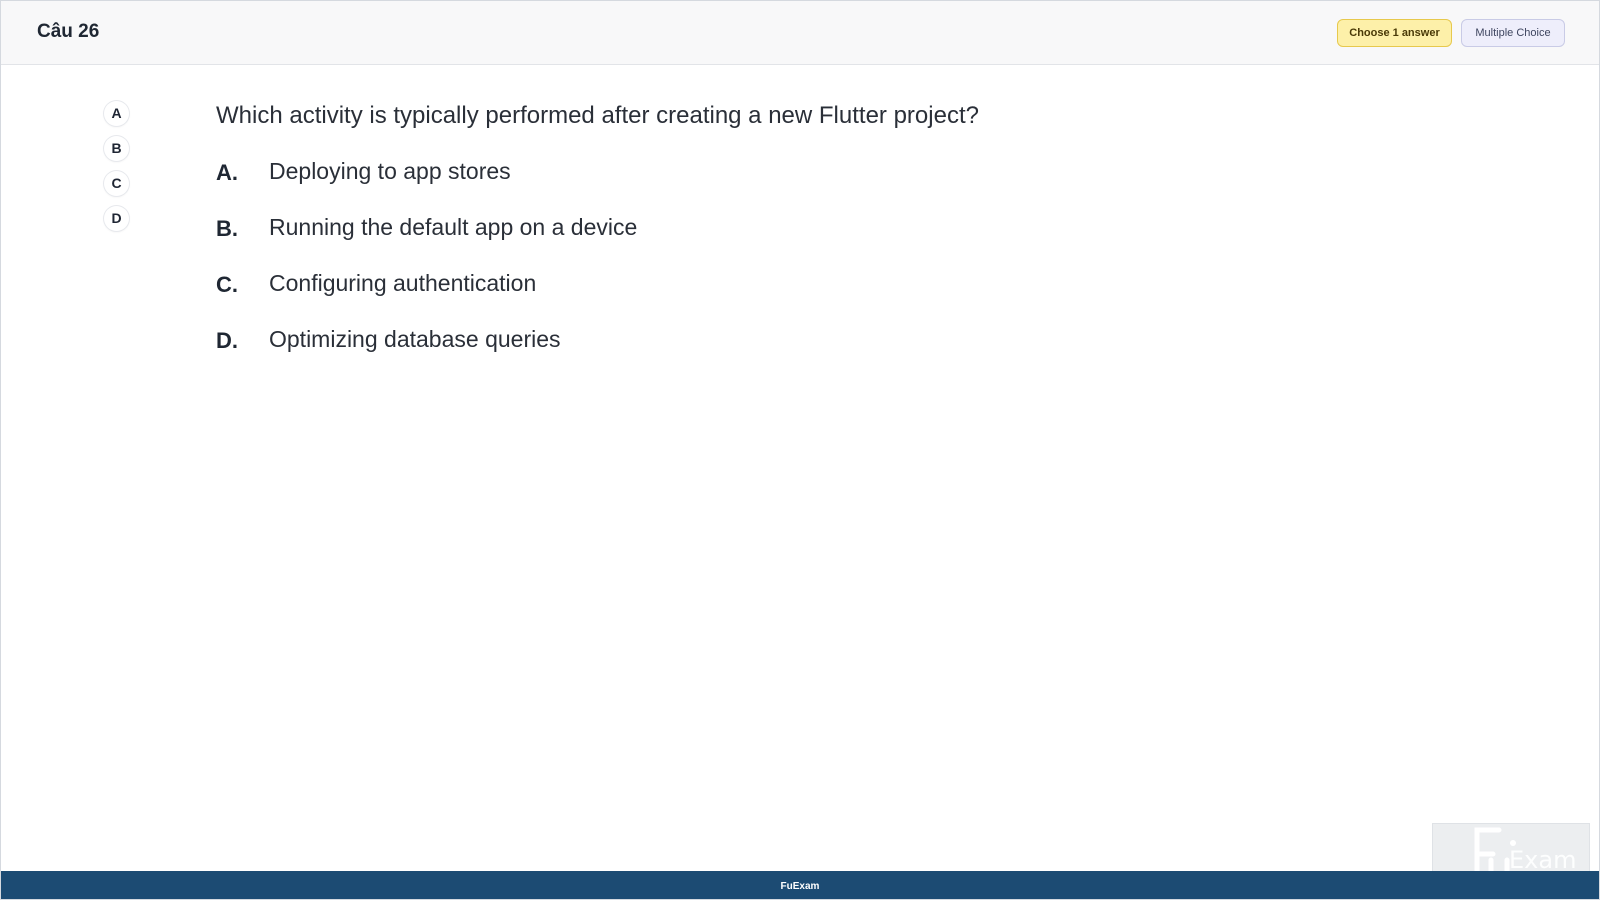 This screenshot has height=901, width=1600. I want to click on option-b: B. Running the default app on a device, so click(426, 242).